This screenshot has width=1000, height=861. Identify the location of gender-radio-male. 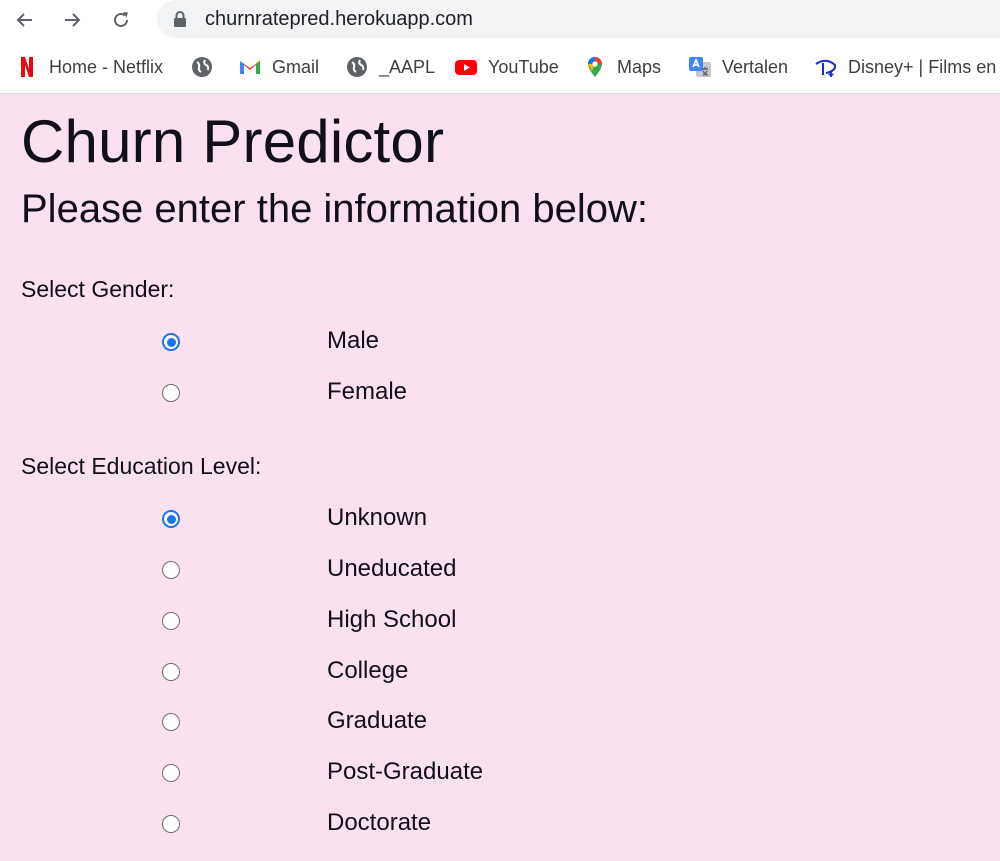
(171, 342).